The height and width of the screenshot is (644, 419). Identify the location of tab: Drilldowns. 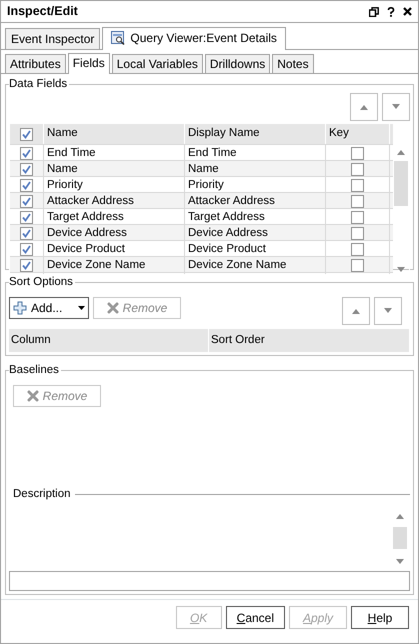
(237, 63).